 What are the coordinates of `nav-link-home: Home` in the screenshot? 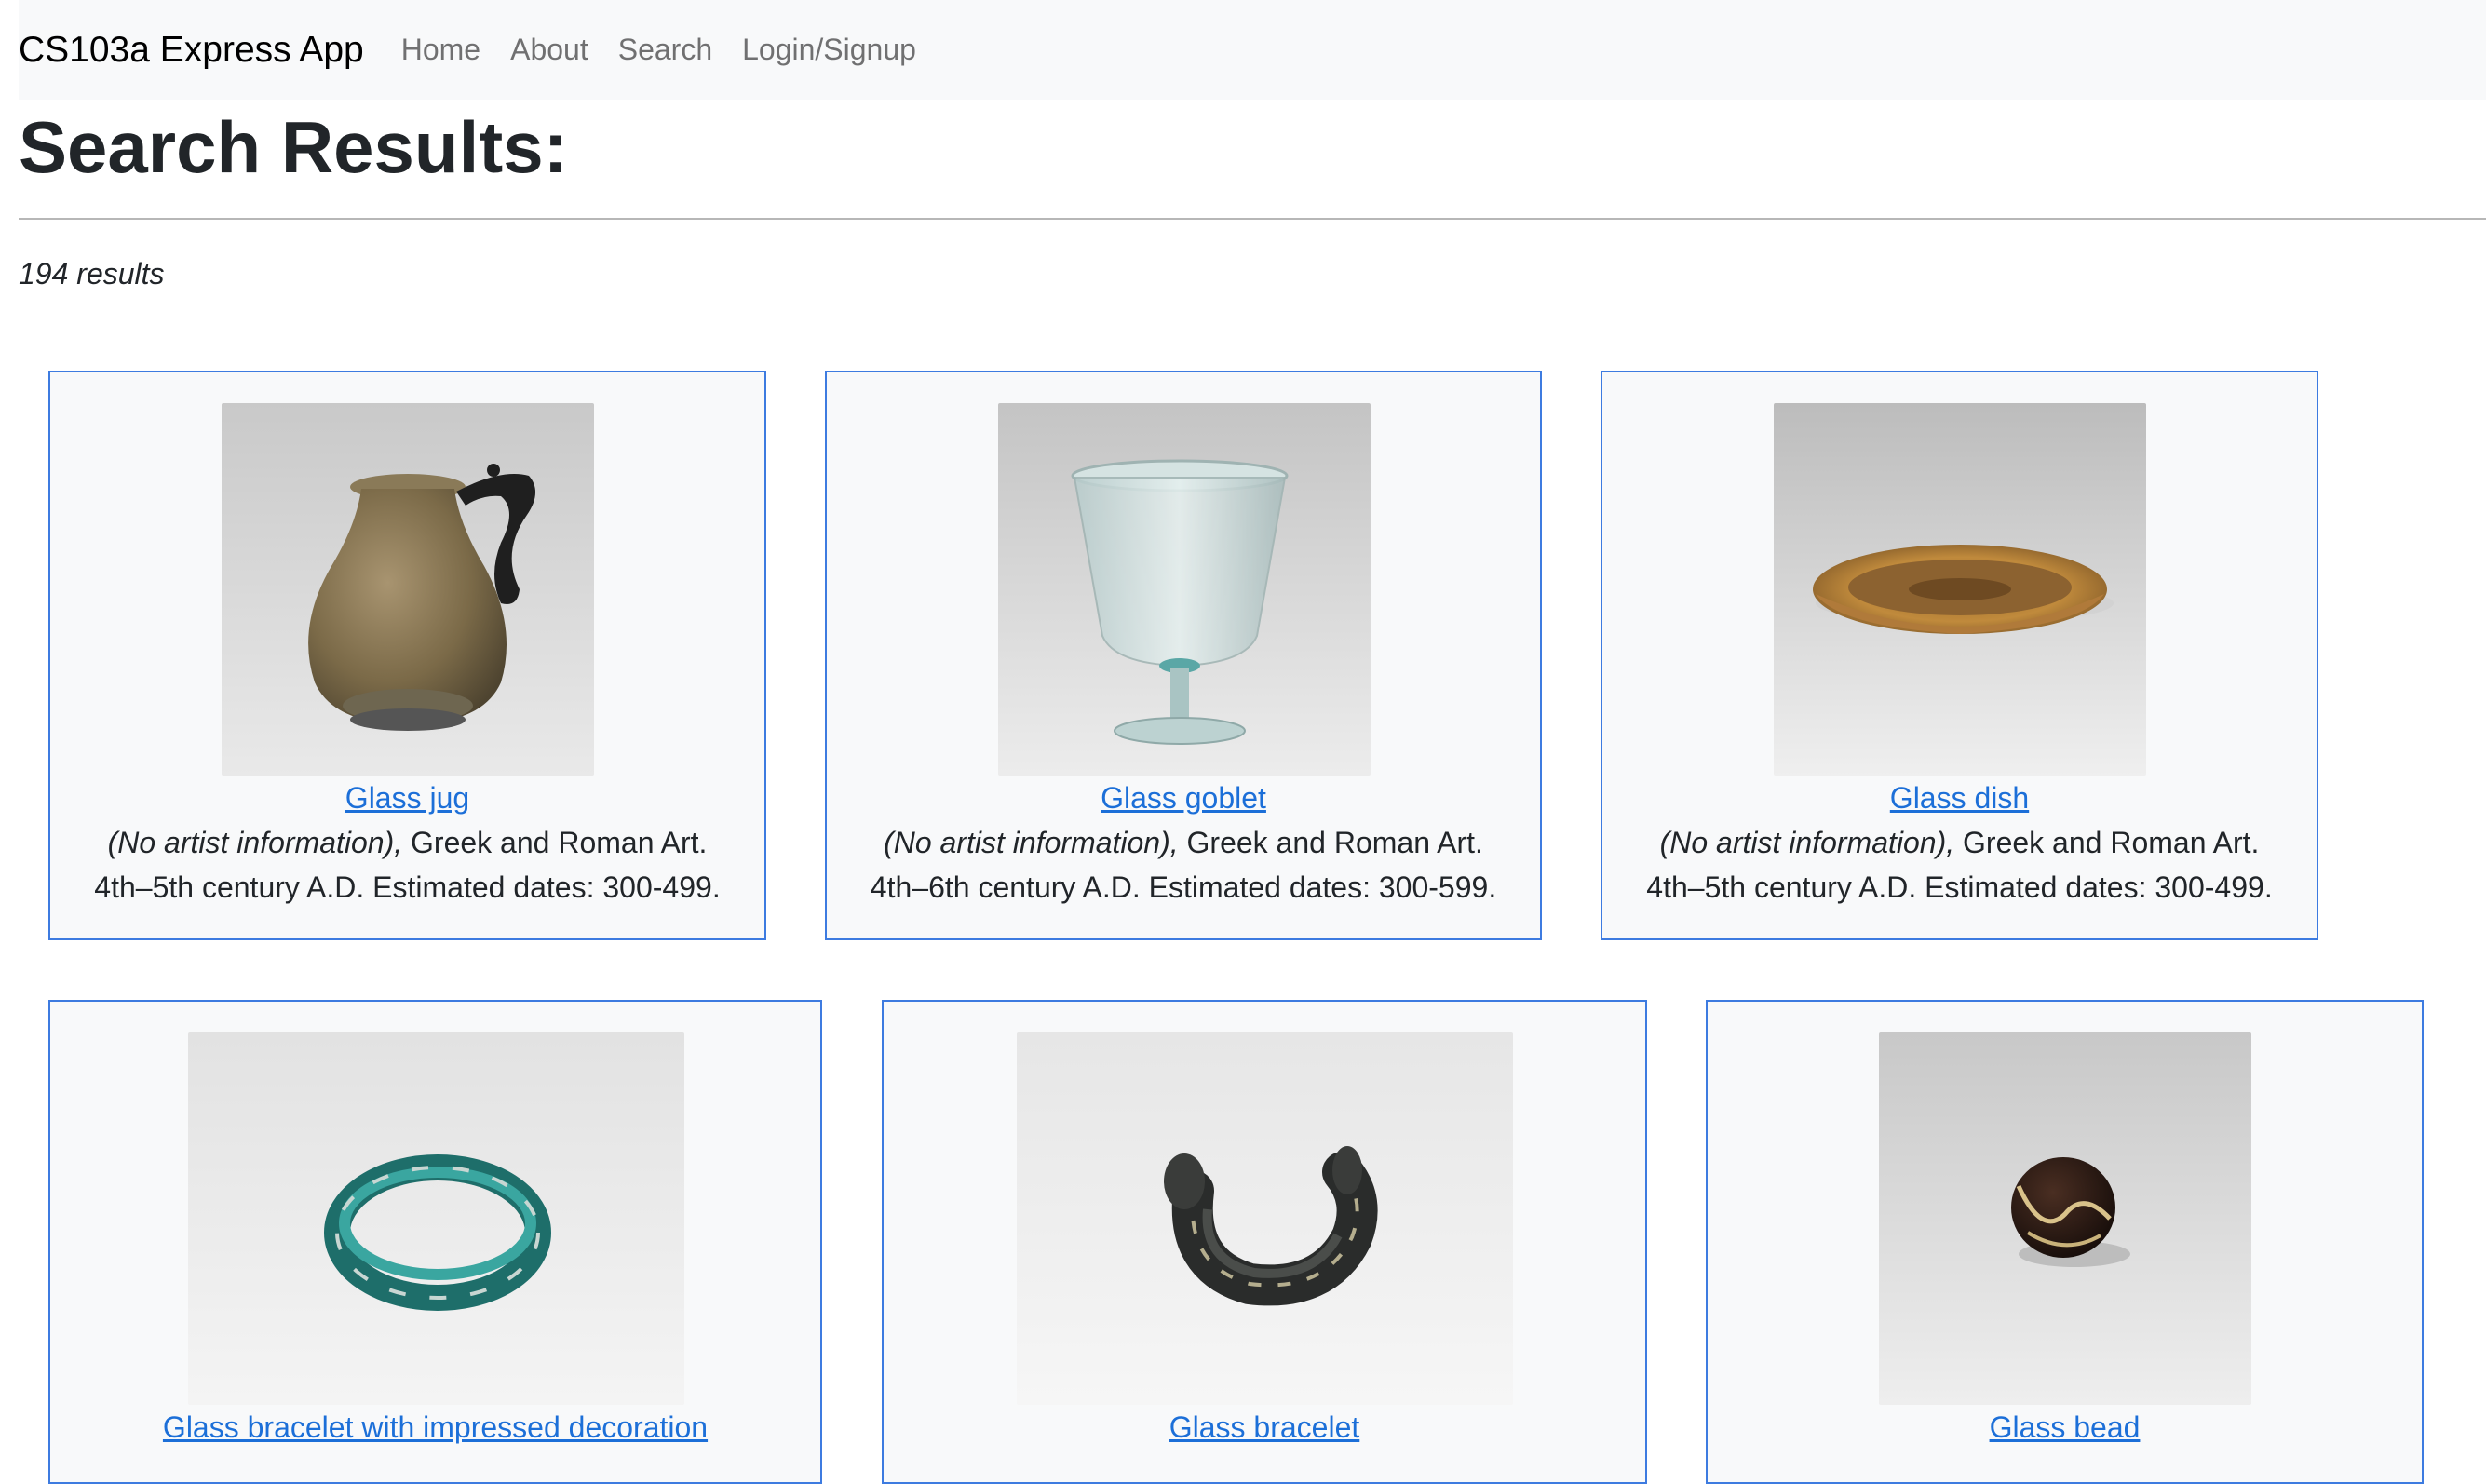 It's located at (440, 50).